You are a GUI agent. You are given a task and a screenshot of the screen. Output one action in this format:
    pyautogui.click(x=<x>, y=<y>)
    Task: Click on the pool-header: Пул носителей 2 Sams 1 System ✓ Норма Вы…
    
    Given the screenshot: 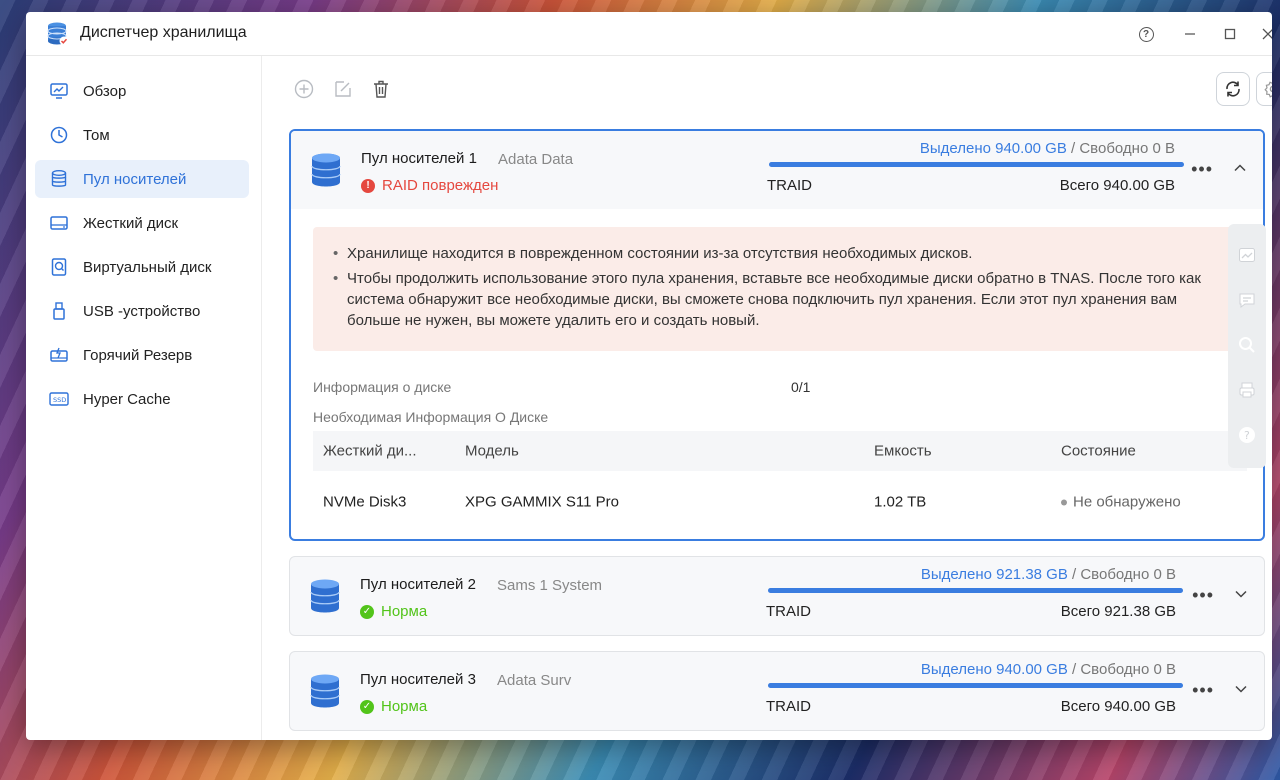 What is the action you would take?
    pyautogui.click(x=777, y=596)
    